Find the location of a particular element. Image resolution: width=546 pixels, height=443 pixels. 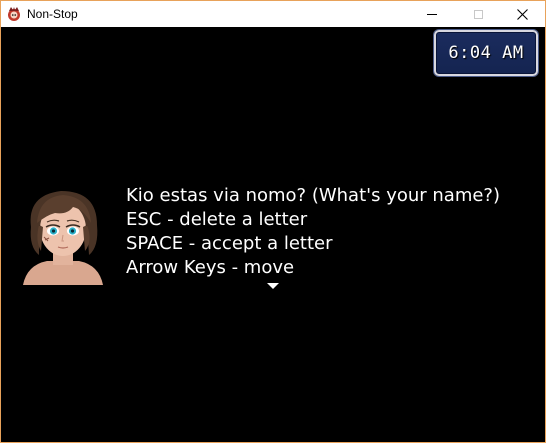

minimize-icon is located at coordinates (432, 14).